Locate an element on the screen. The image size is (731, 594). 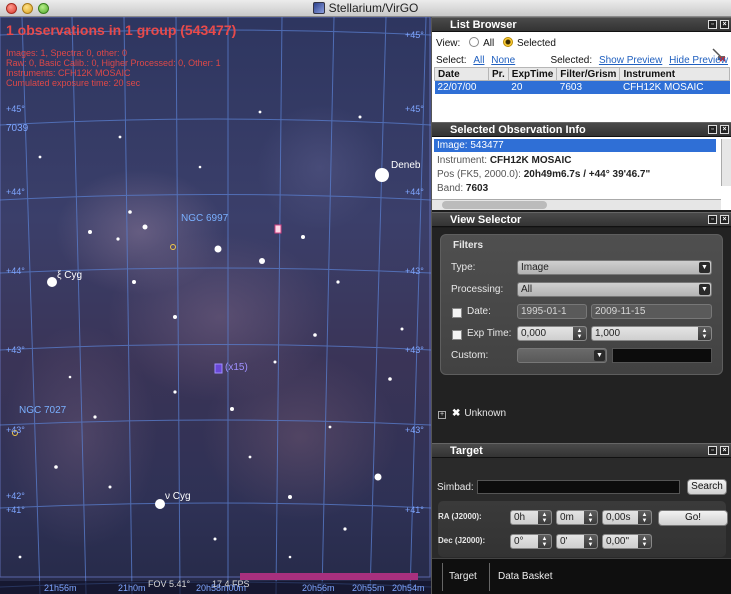
view-selected-label: Selected is located at coordinates (536, 43).